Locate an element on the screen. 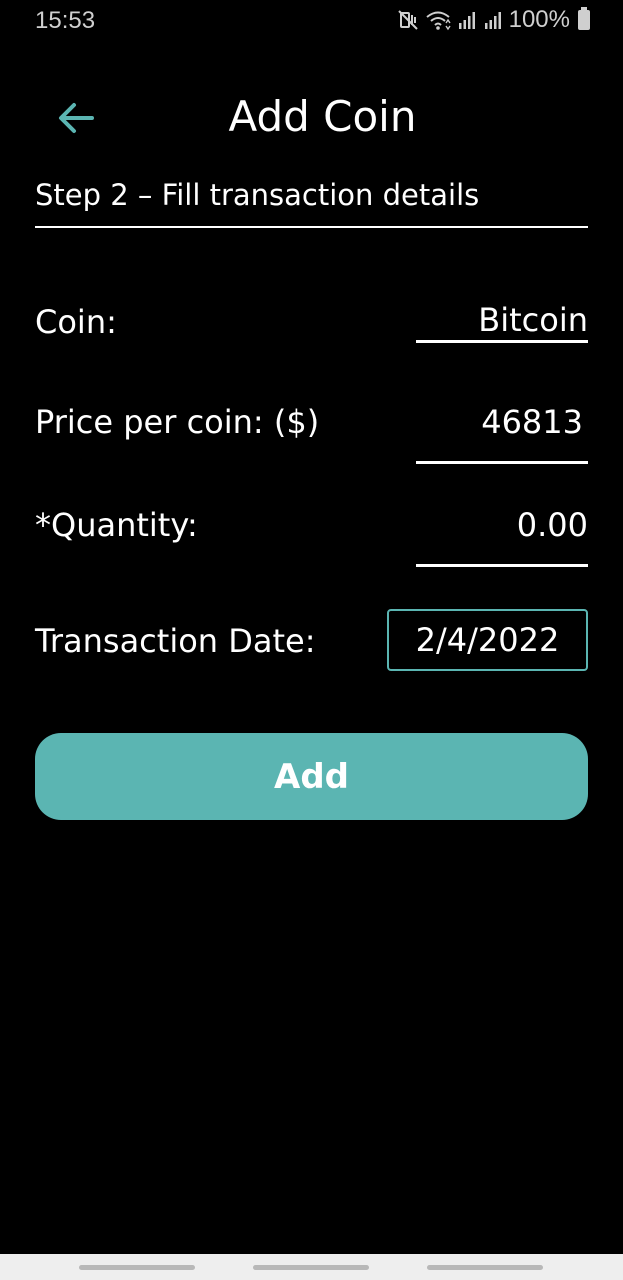 The width and height of the screenshot is (623, 1280). price-input: 46813 is located at coordinates (502, 433).